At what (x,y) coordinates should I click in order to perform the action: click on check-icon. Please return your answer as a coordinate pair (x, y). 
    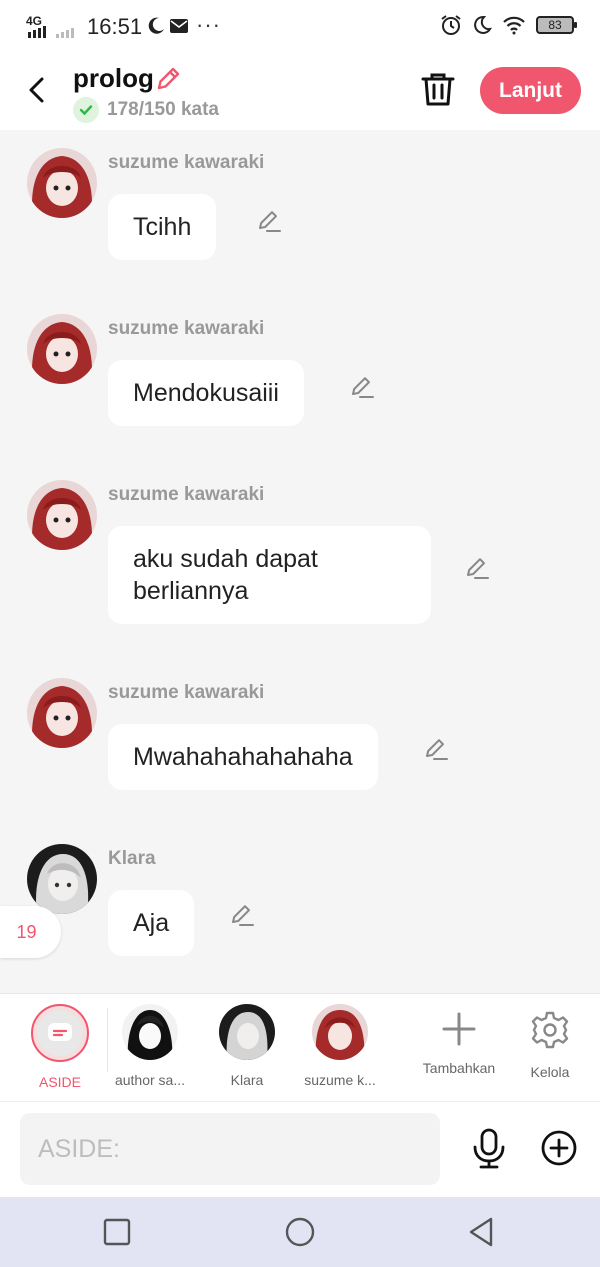
    Looking at the image, I should click on (86, 110).